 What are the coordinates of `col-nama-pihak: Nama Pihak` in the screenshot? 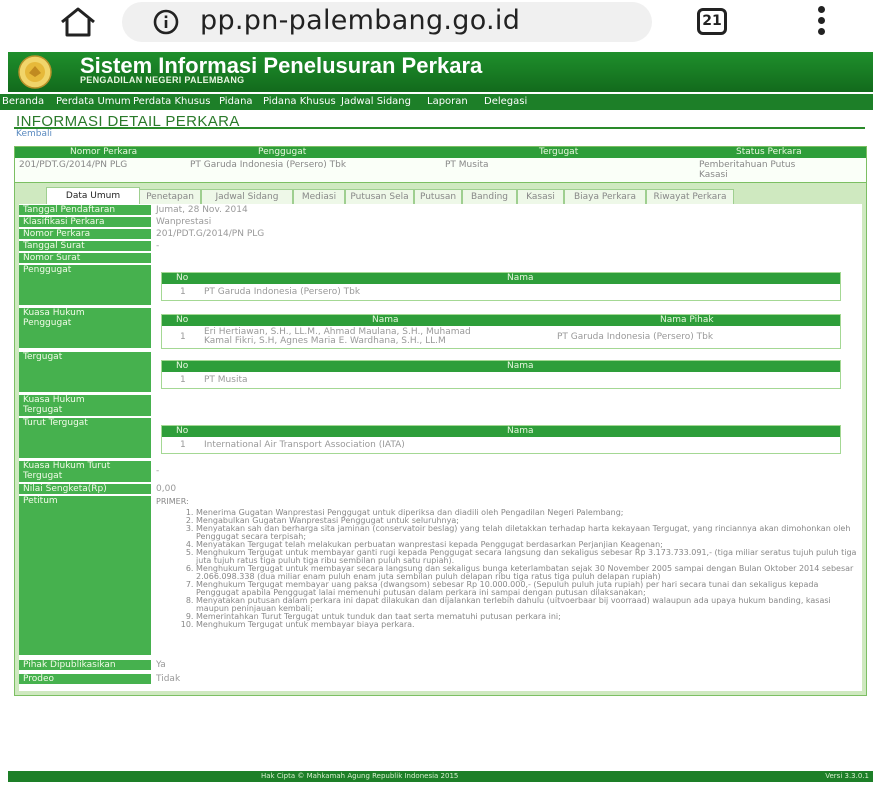 It's located at (687, 320).